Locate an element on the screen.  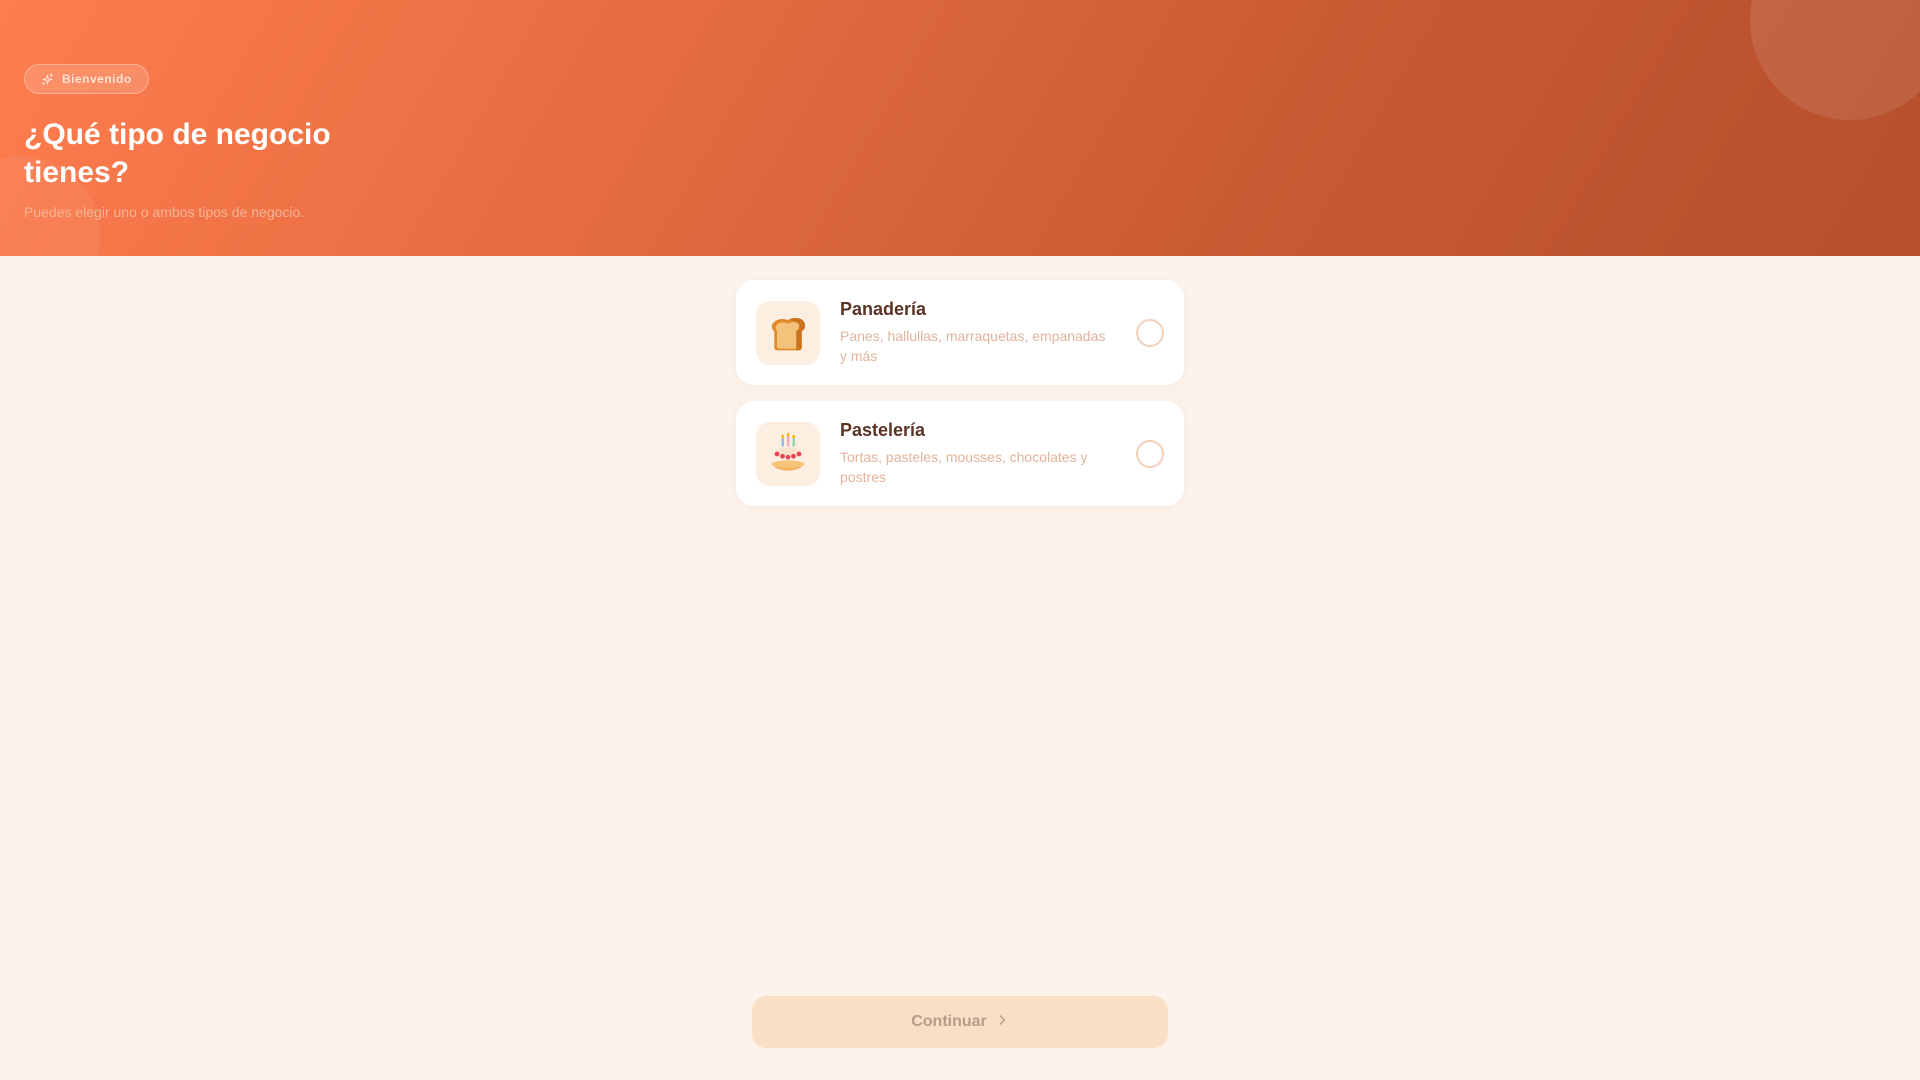
continue-label: Continuar is located at coordinates (949, 1021).